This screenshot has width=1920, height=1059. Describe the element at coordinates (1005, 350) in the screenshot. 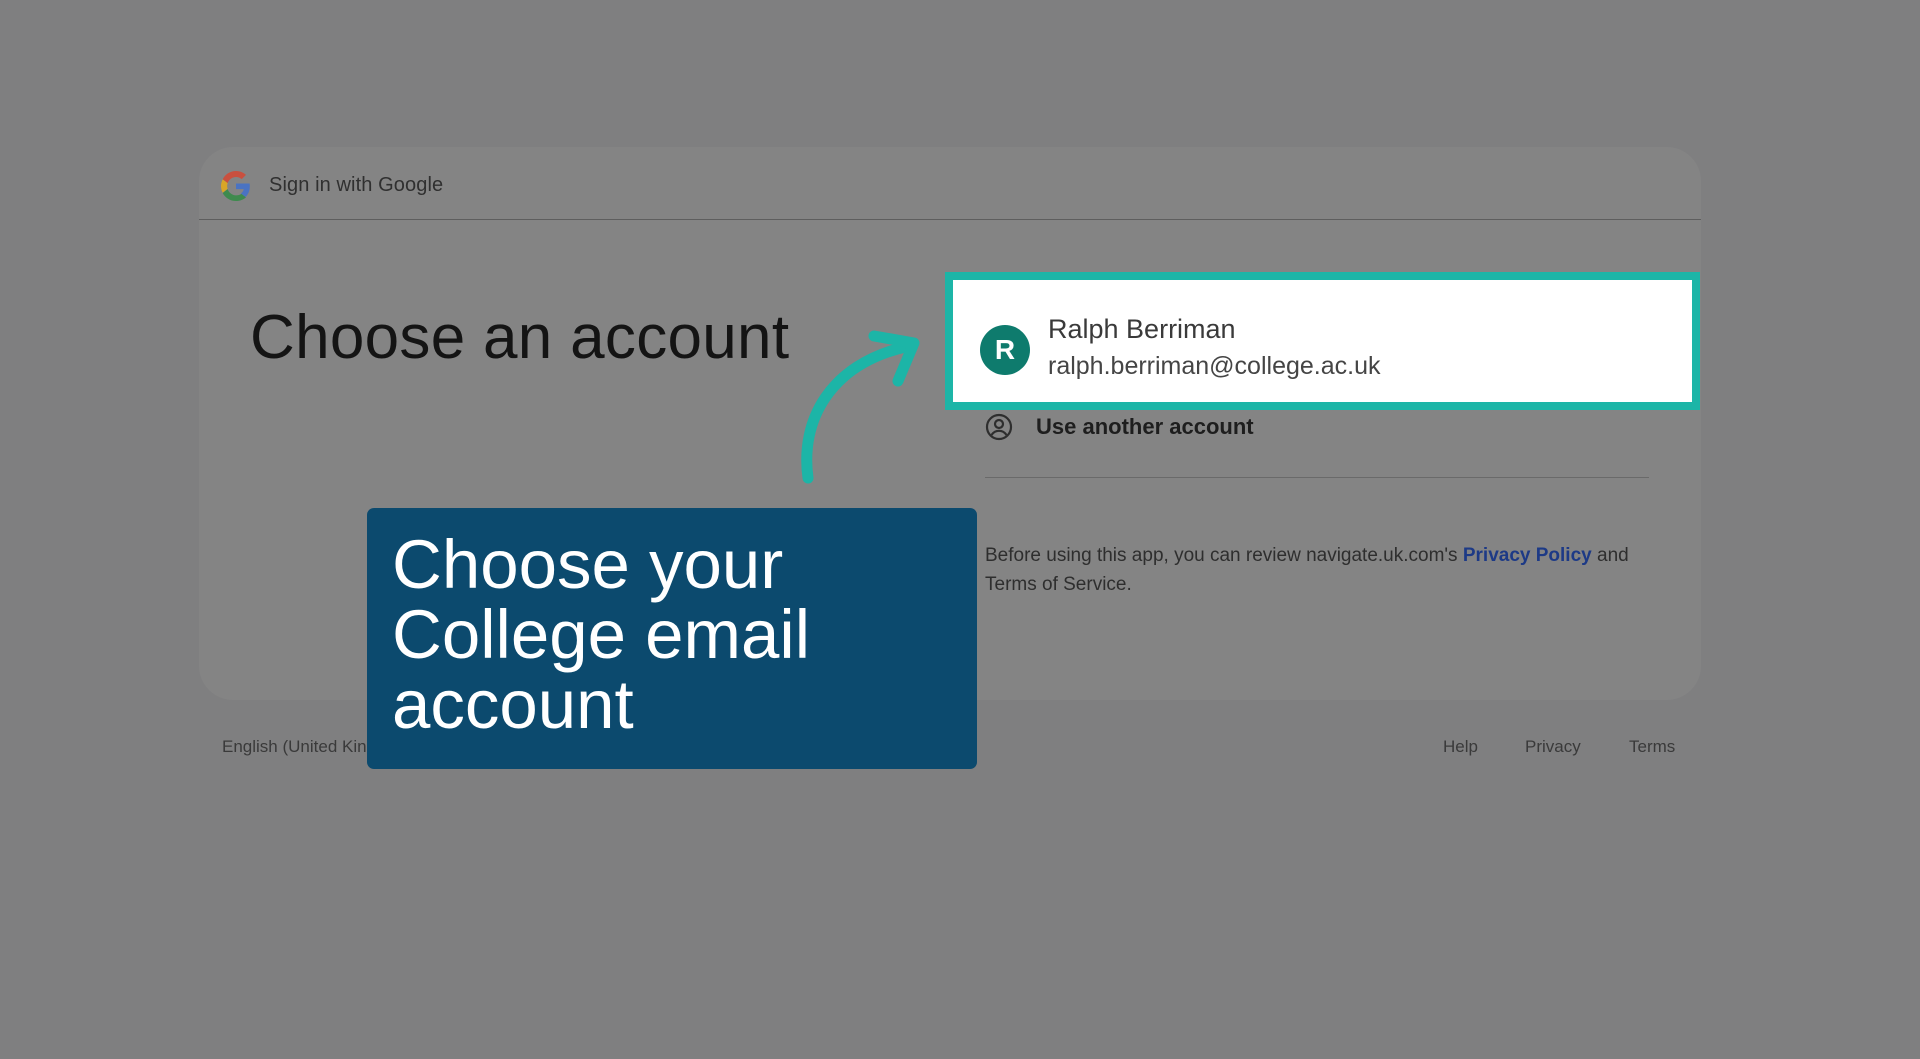

I see `avatar: R` at that location.